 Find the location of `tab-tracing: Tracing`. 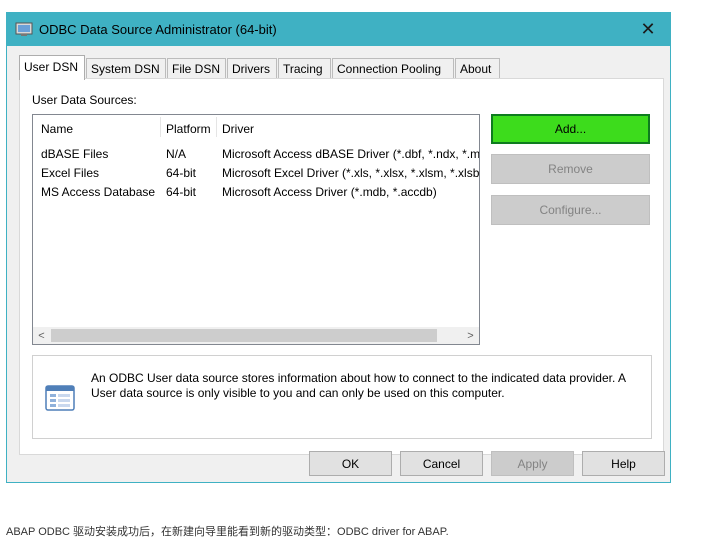

tab-tracing: Tracing is located at coordinates (304, 68).